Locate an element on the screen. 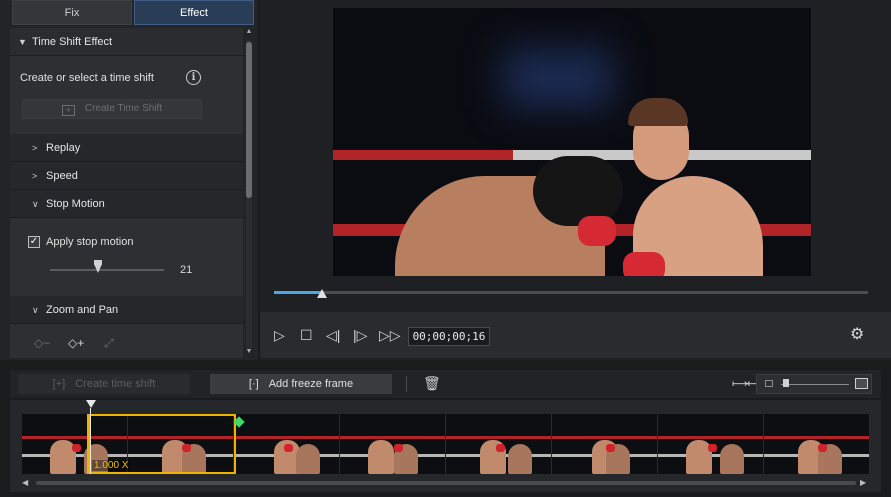 The height and width of the screenshot is (497, 891). effects-scrollbar: ▲ ▼ is located at coordinates (249, 193).